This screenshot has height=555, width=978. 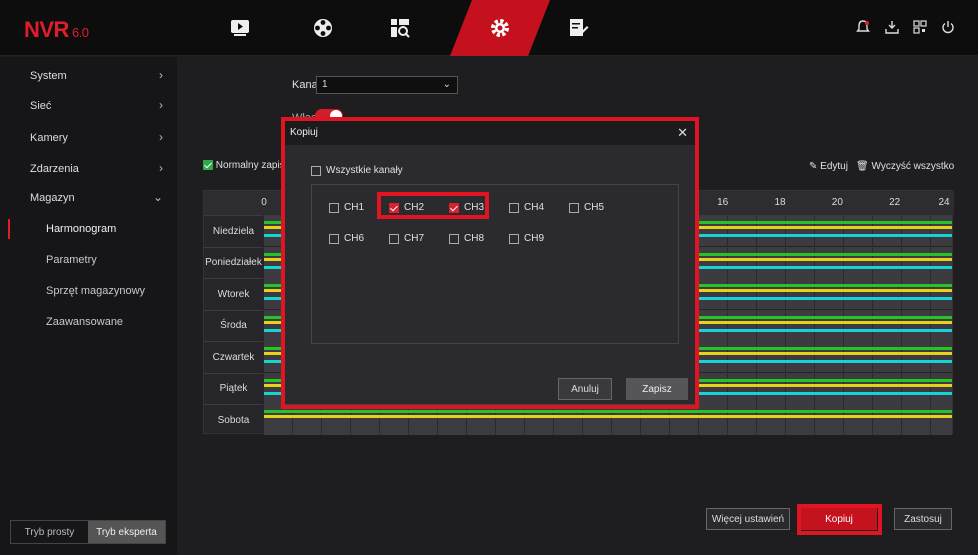 I want to click on maintenance-icon, so click(x=579, y=27).